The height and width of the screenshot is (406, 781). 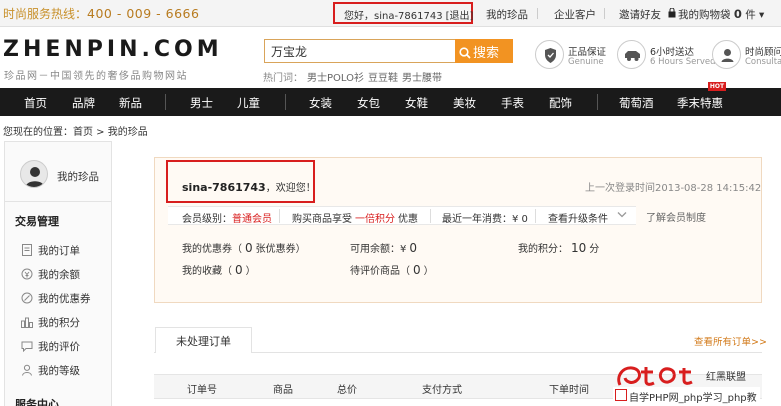 I want to click on sidebar-item-label: 我的优惠券, so click(x=64, y=299).